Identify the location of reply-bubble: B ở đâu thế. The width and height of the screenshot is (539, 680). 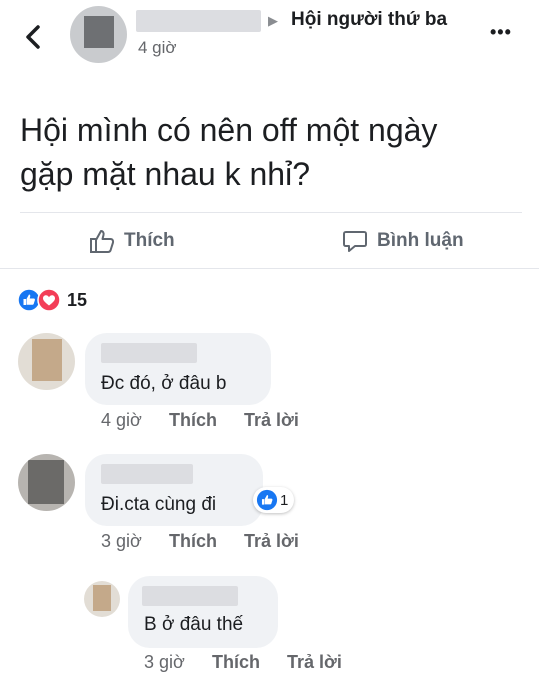
(203, 612).